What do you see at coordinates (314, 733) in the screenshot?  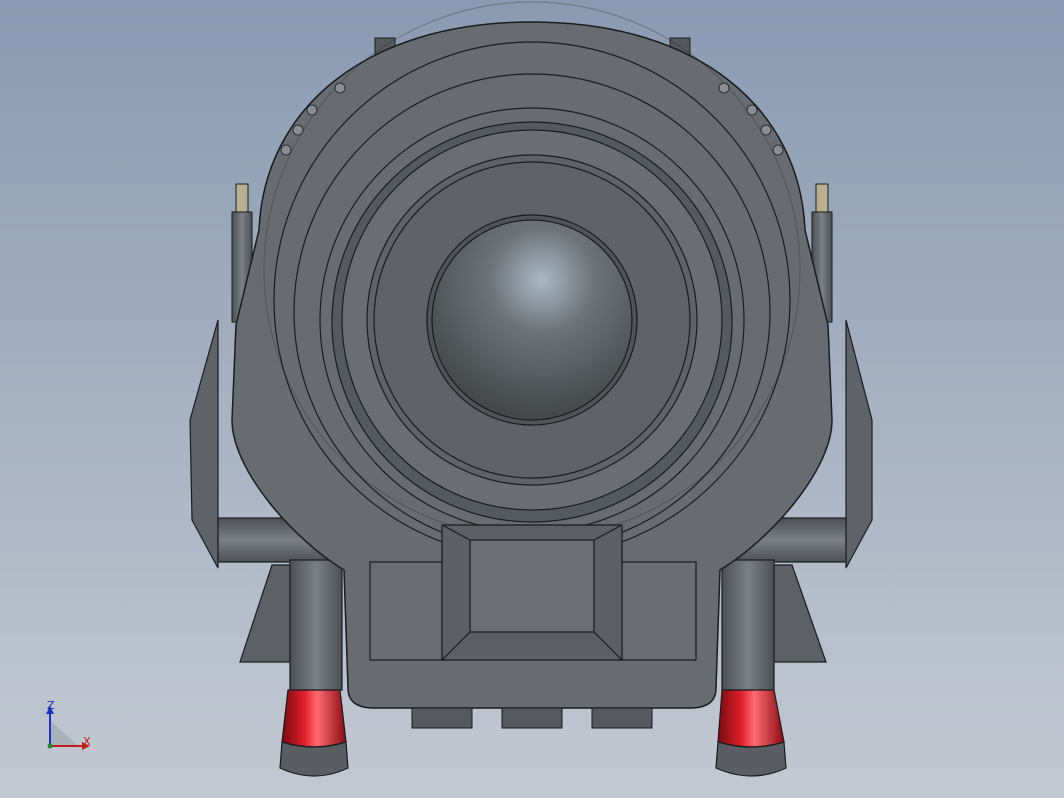 I see `left-foot` at bounding box center [314, 733].